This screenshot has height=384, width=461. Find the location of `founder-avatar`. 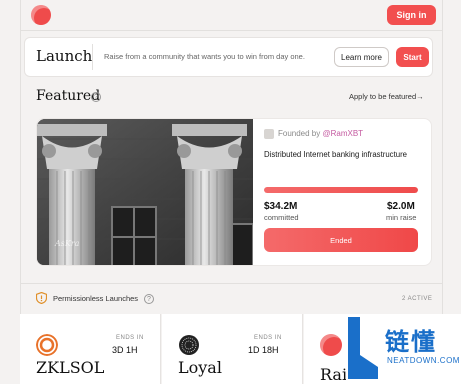

founder-avatar is located at coordinates (269, 134).